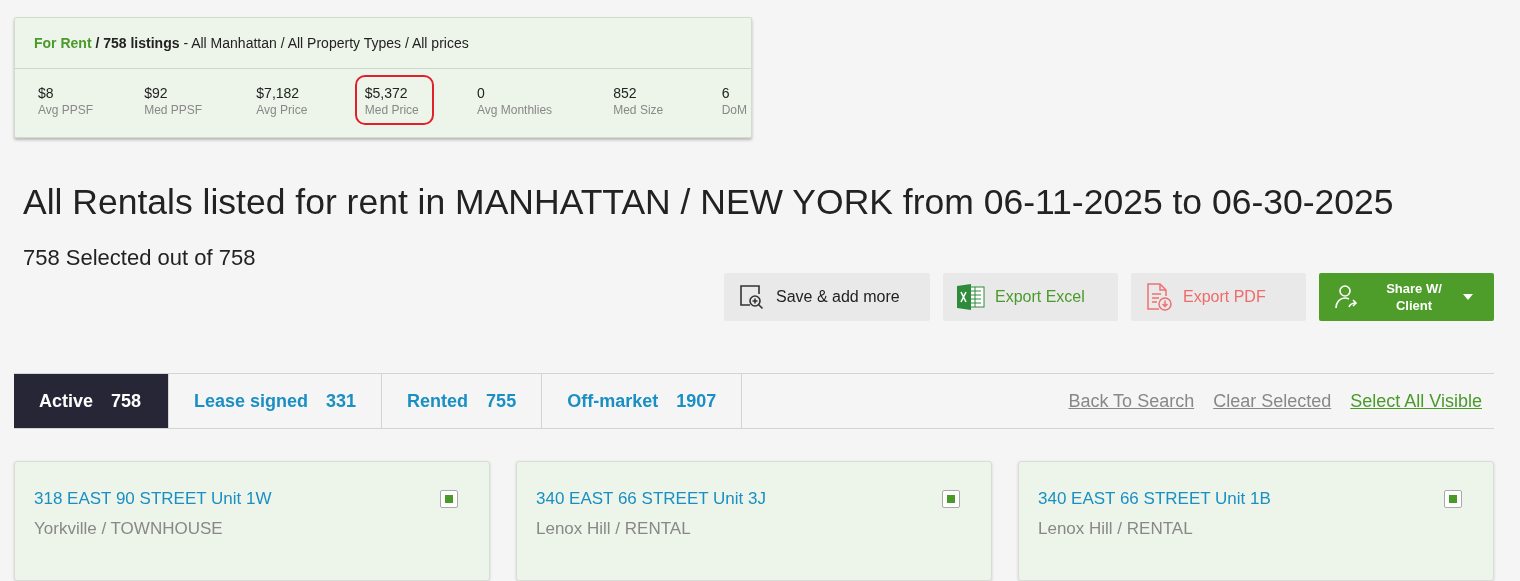 This screenshot has width=1520, height=581. Describe the element at coordinates (91, 401) in the screenshot. I see `status-tab: Active 758` at that location.